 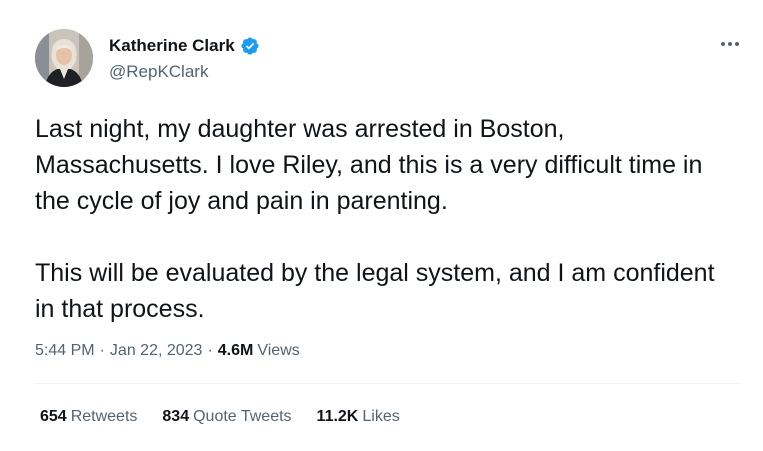 I want to click on retweets-count: 654, so click(x=53, y=416).